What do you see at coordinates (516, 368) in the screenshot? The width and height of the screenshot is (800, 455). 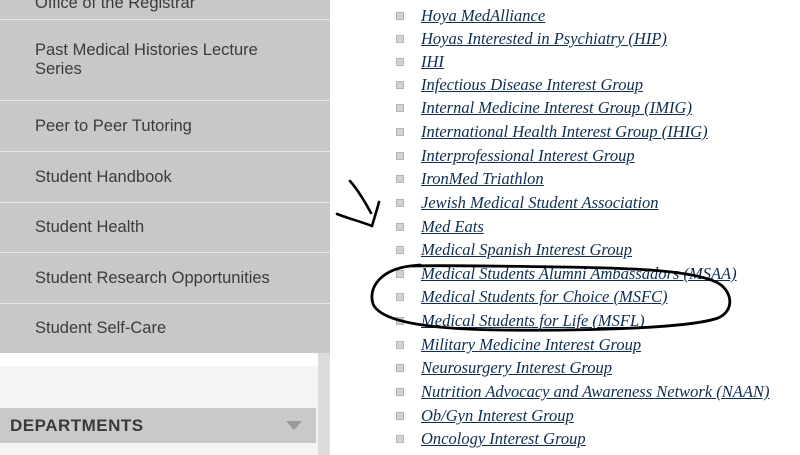 I see `group-link: Neurosurgery Interest Group` at bounding box center [516, 368].